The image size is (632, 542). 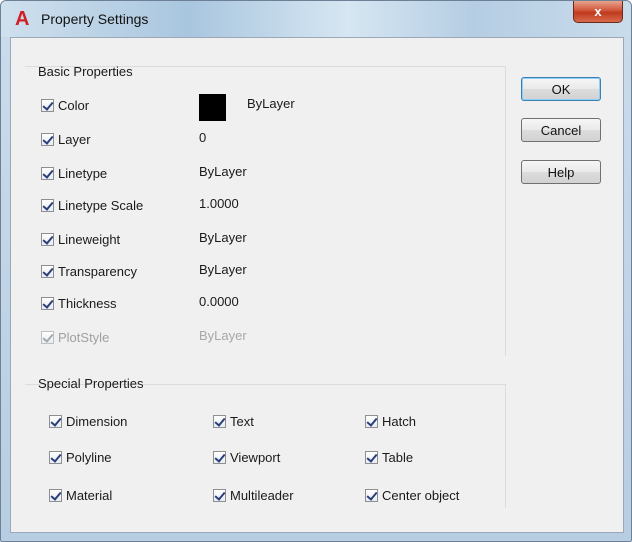 I want to click on lineweight-checkbox-row: Lineweight, so click(x=80, y=239).